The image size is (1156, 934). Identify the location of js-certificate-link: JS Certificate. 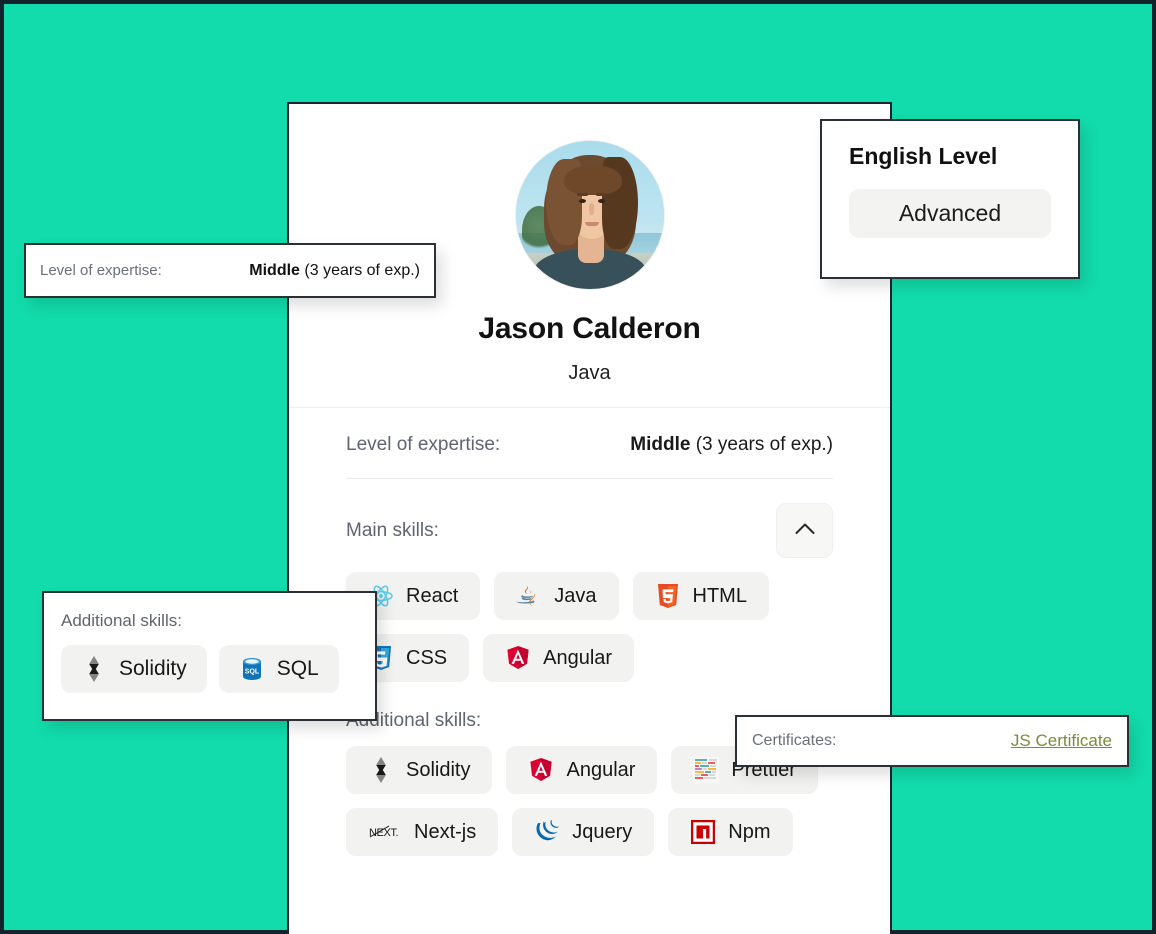
(1061, 741).